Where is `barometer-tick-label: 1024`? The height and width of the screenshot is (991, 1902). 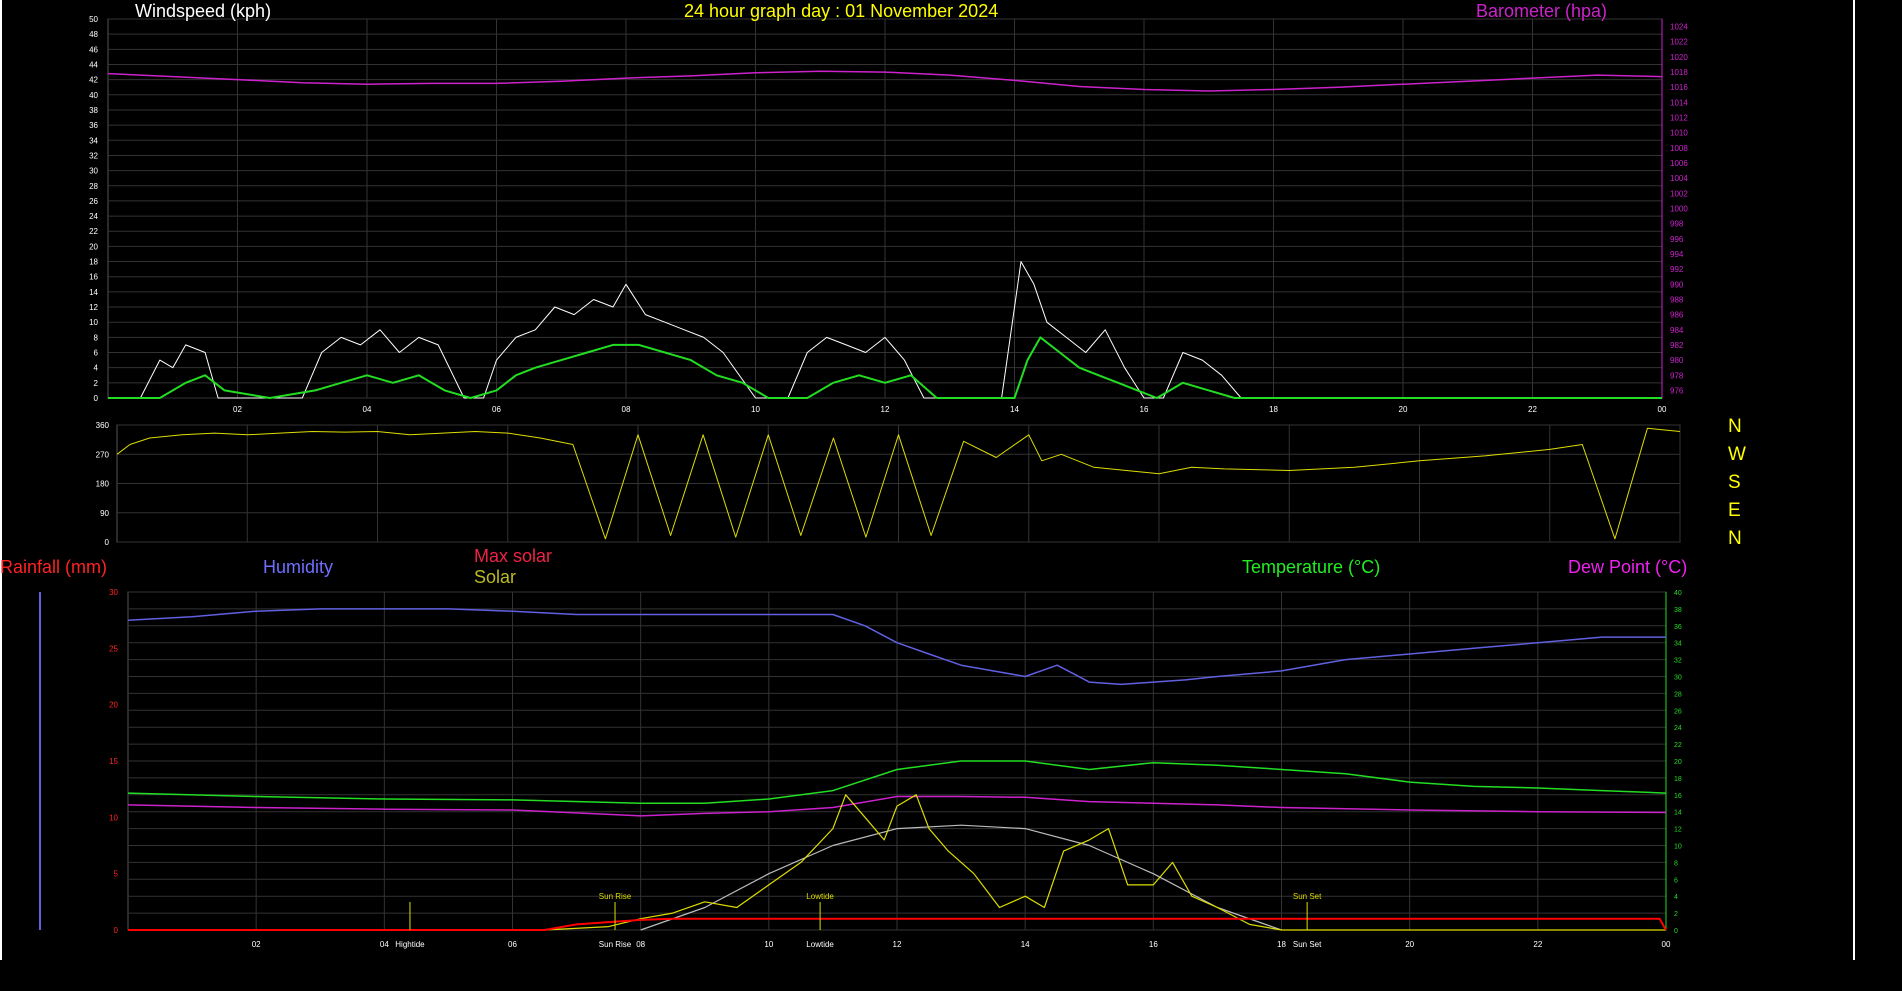
barometer-tick-label: 1024 is located at coordinates (1679, 27).